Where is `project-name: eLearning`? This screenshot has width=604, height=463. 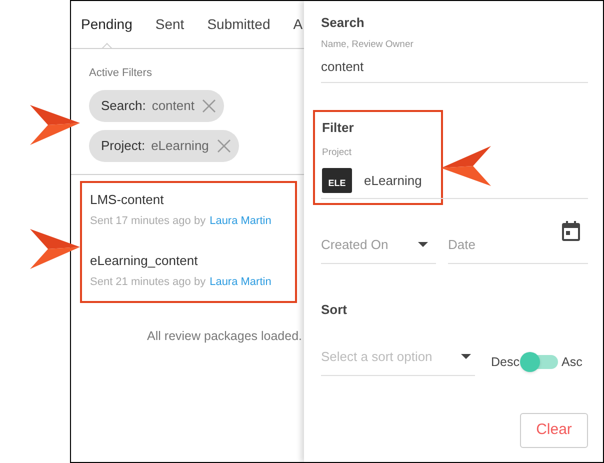 project-name: eLearning is located at coordinates (393, 180).